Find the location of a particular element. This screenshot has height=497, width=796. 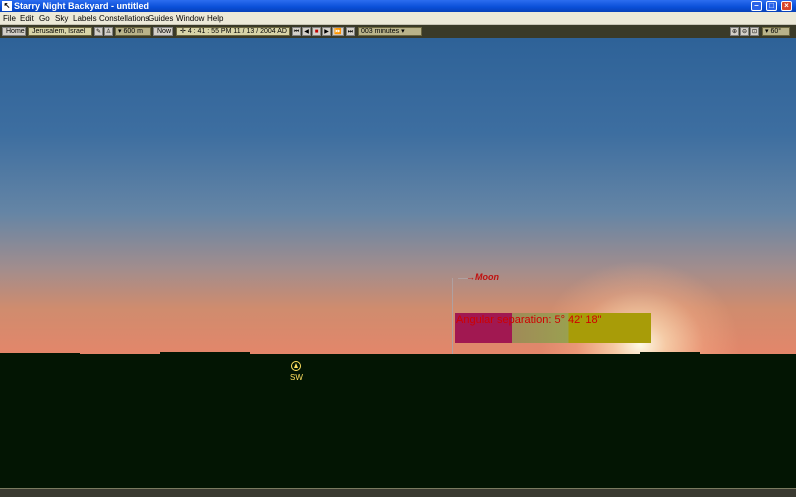

time-value: 4 : 41 : 55 PM is located at coordinates (209, 31).